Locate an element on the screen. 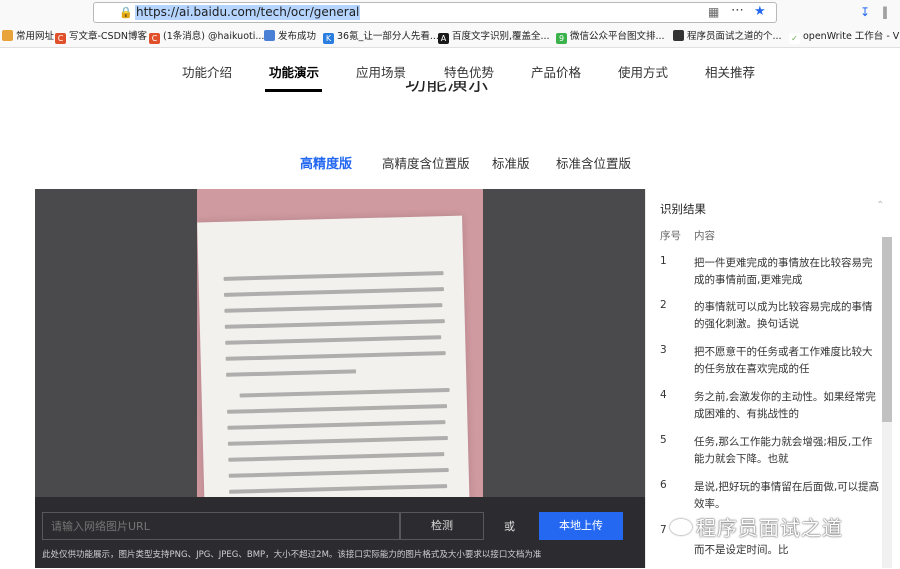 This screenshot has height=569, width=900. bookmark-star-icon: ★ is located at coordinates (760, 11).